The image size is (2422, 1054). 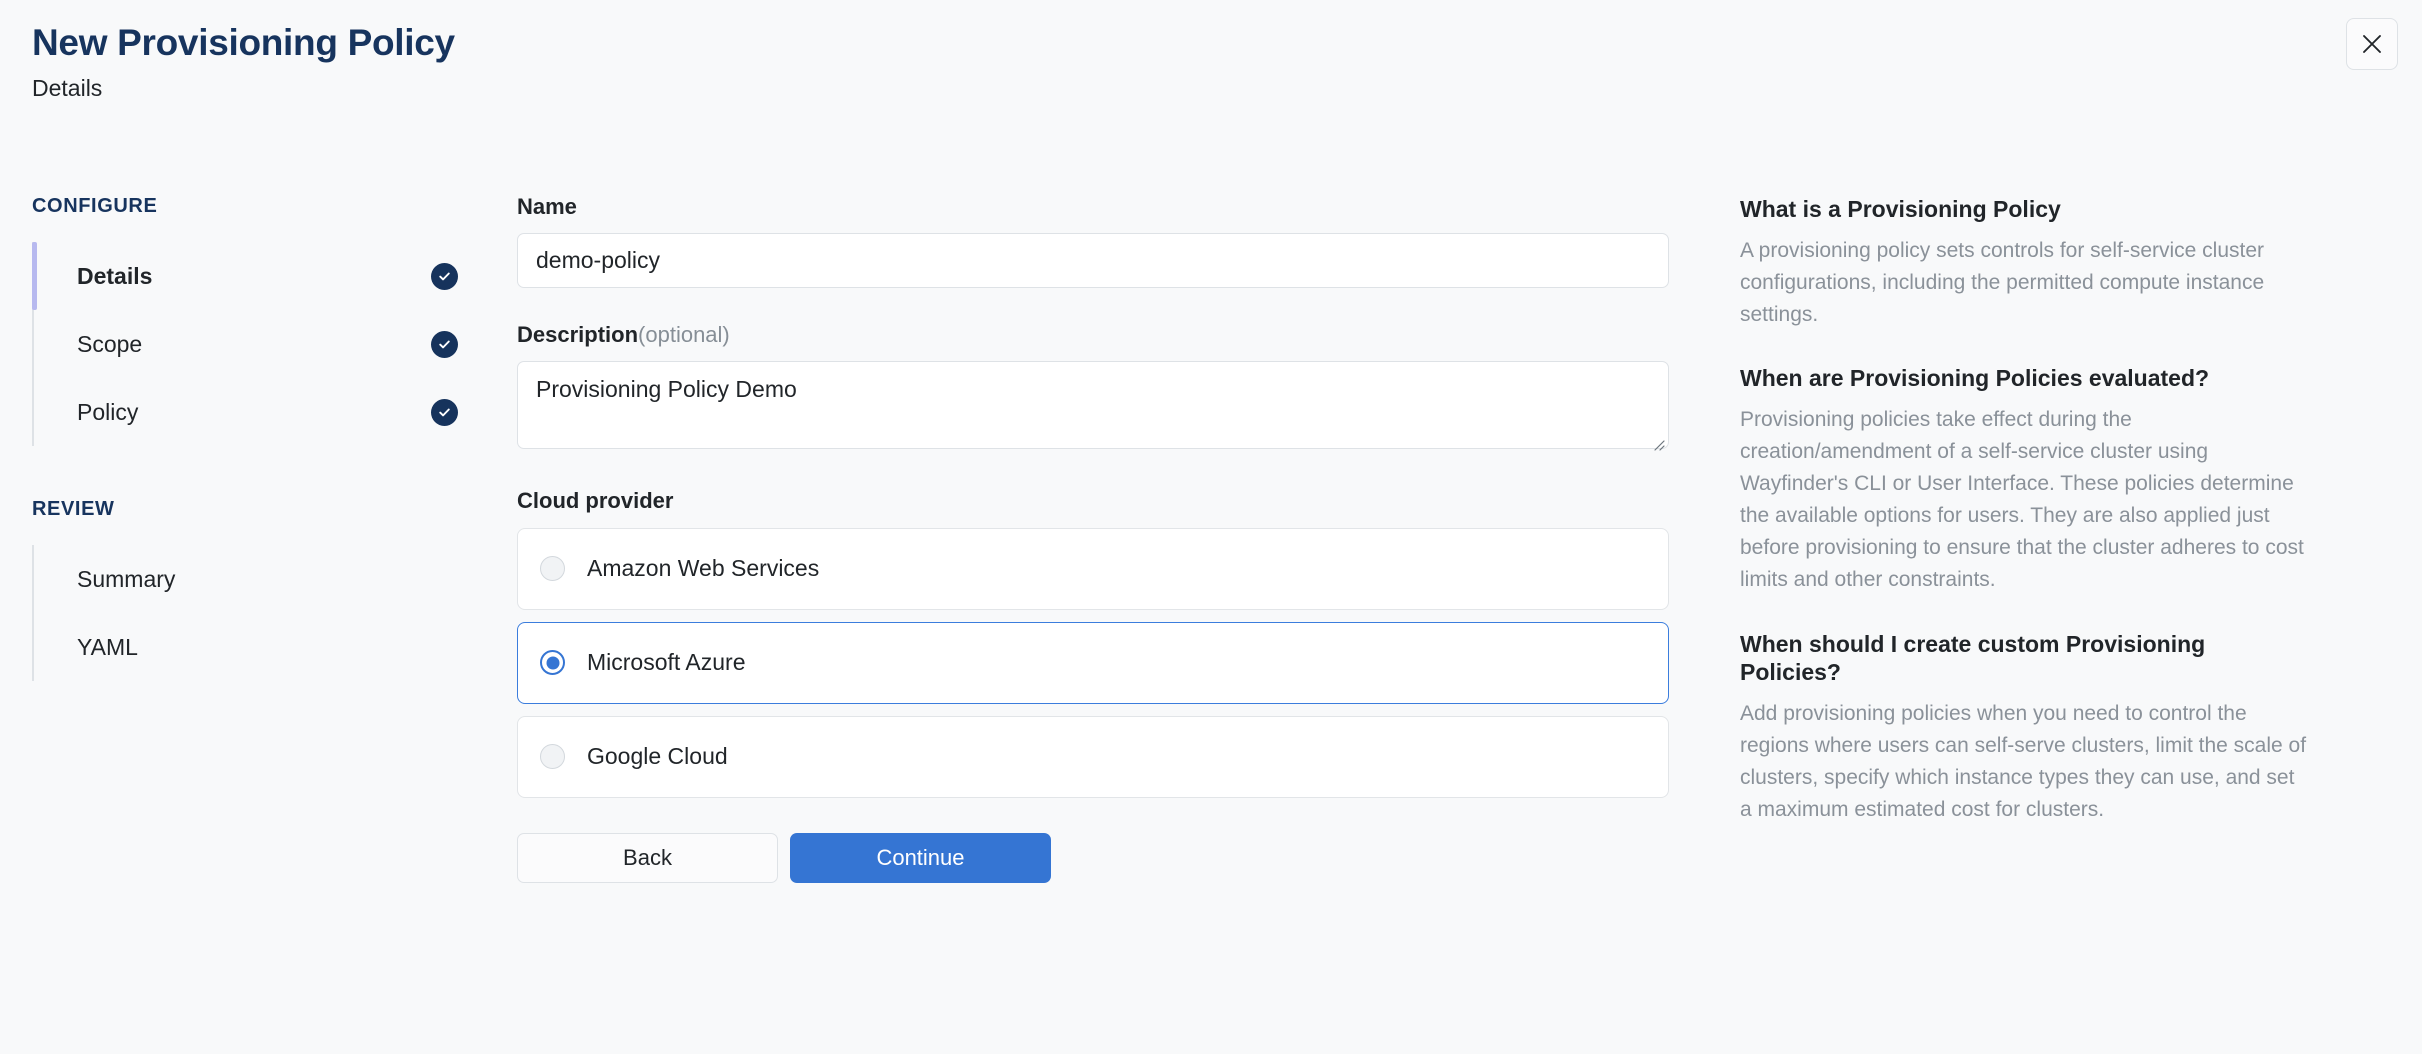 What do you see at coordinates (115, 275) in the screenshot?
I see `sidebar-item-label: Details` at bounding box center [115, 275].